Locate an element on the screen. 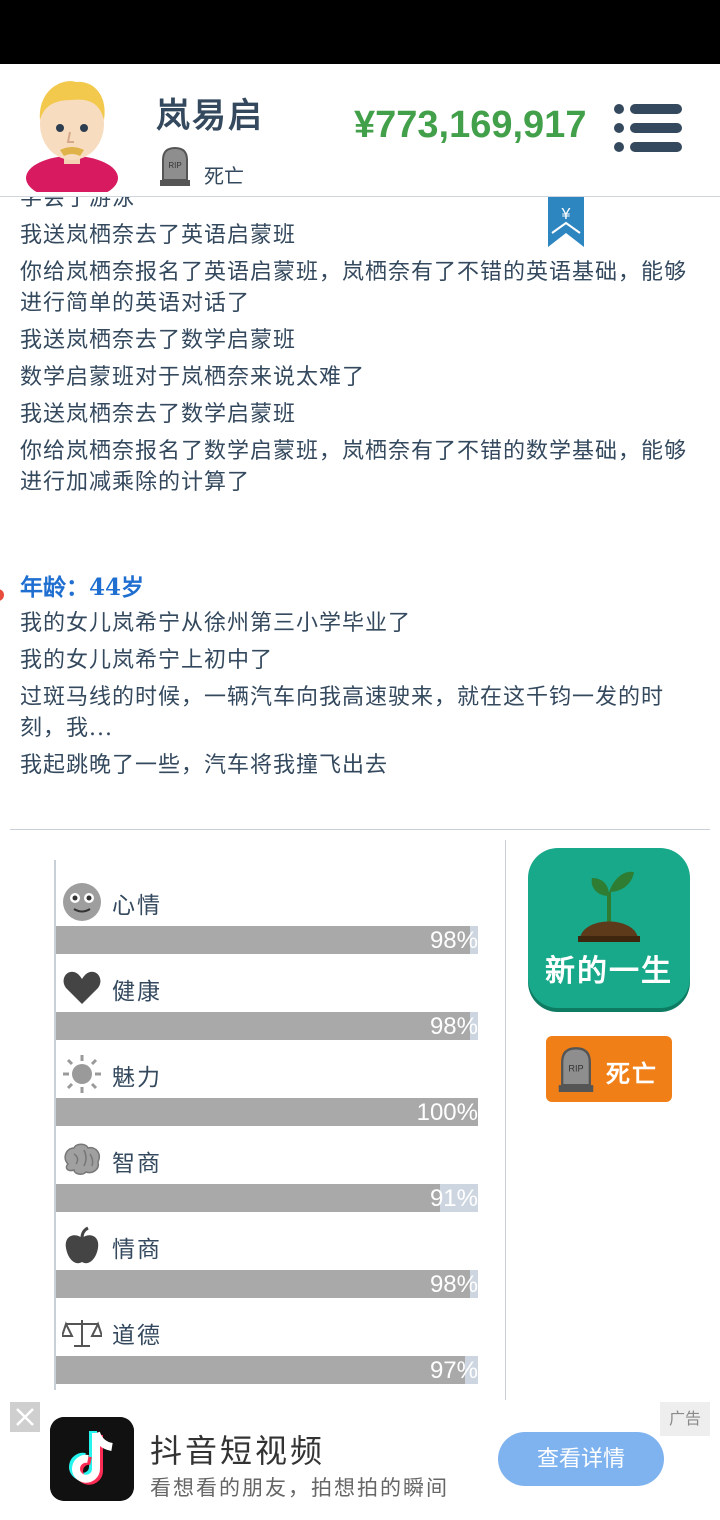 The width and height of the screenshot is (720, 1520). stat-label: 情商 is located at coordinates (137, 1250).